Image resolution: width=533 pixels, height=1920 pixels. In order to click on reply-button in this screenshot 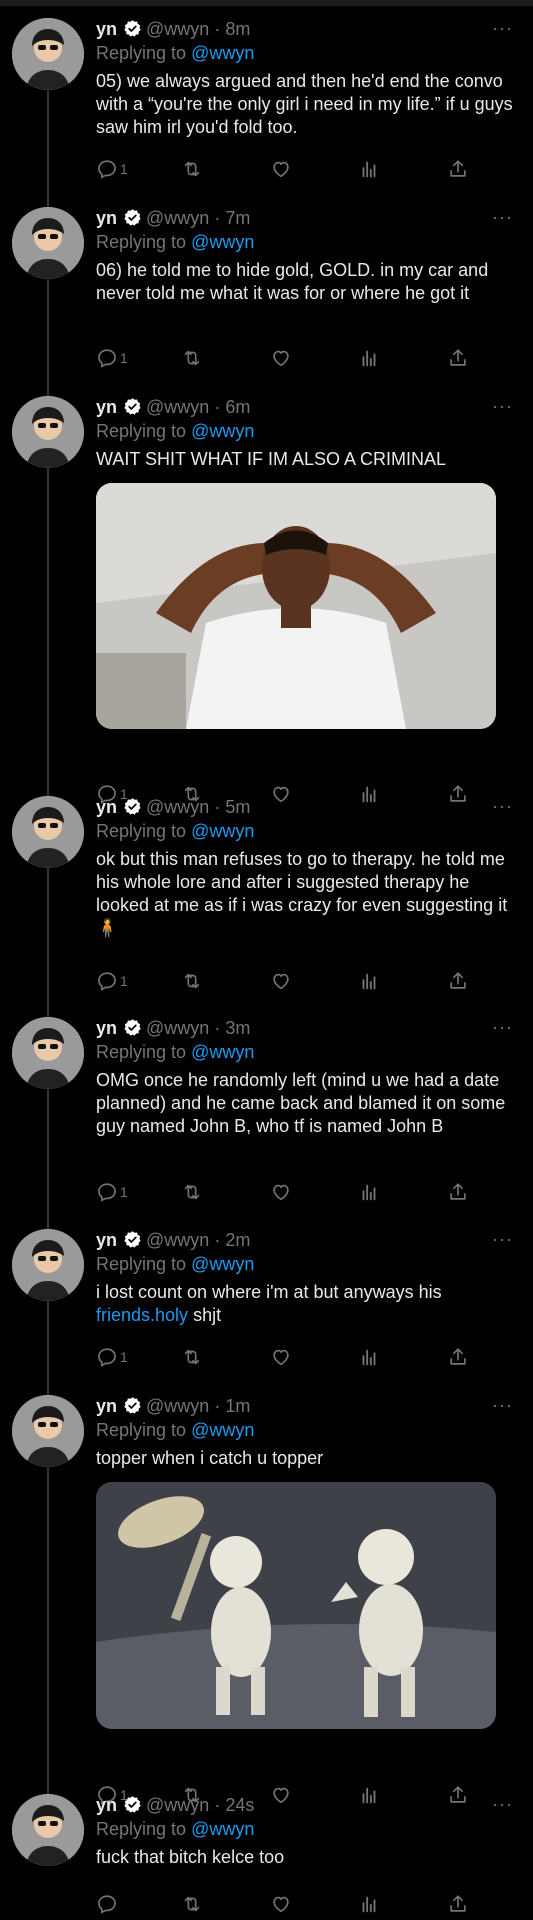, I will do `click(108, 1904)`.